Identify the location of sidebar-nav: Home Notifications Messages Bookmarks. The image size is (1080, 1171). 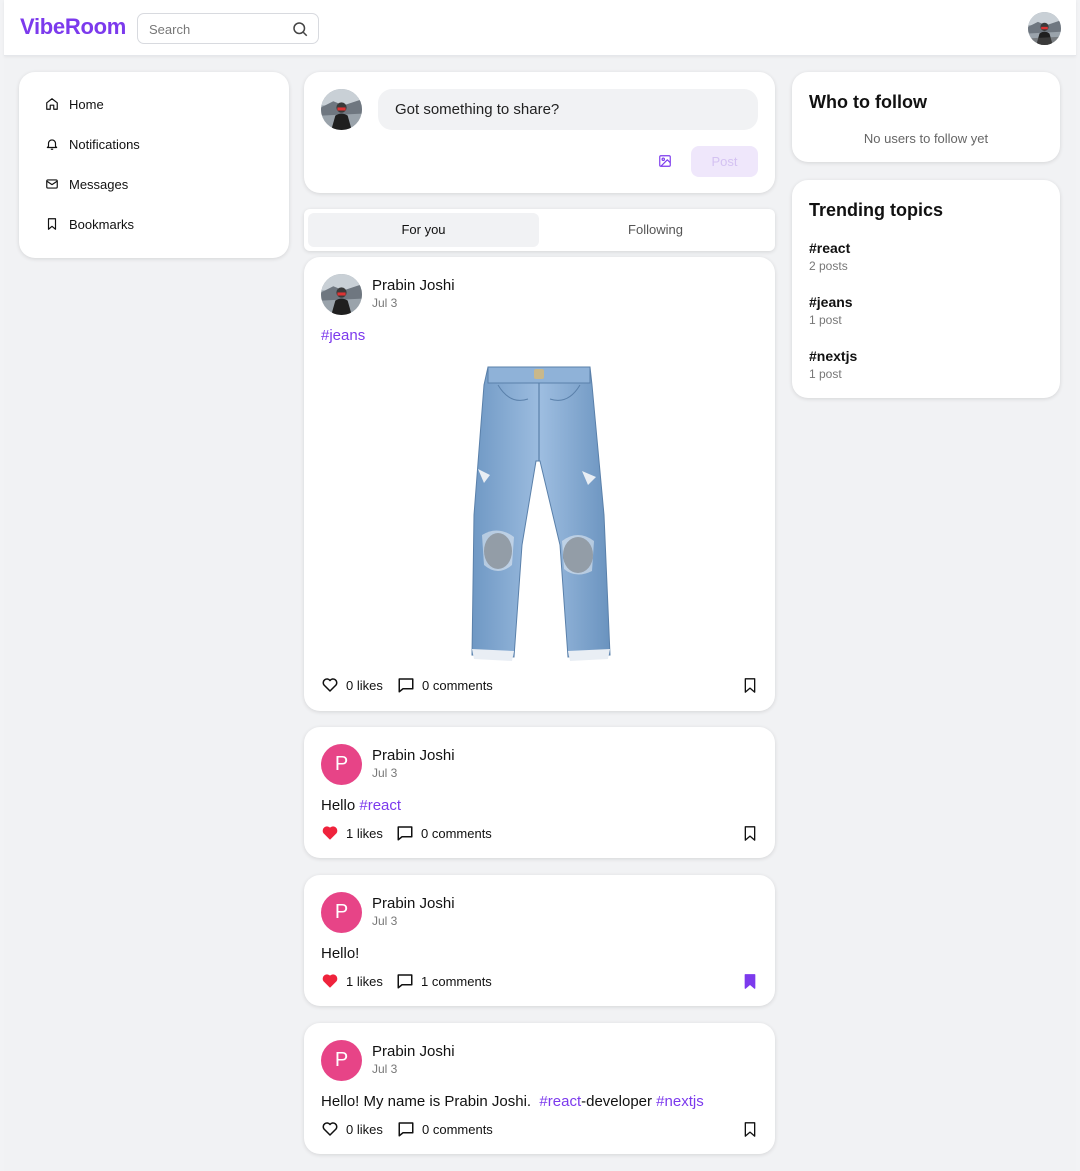
(154, 165).